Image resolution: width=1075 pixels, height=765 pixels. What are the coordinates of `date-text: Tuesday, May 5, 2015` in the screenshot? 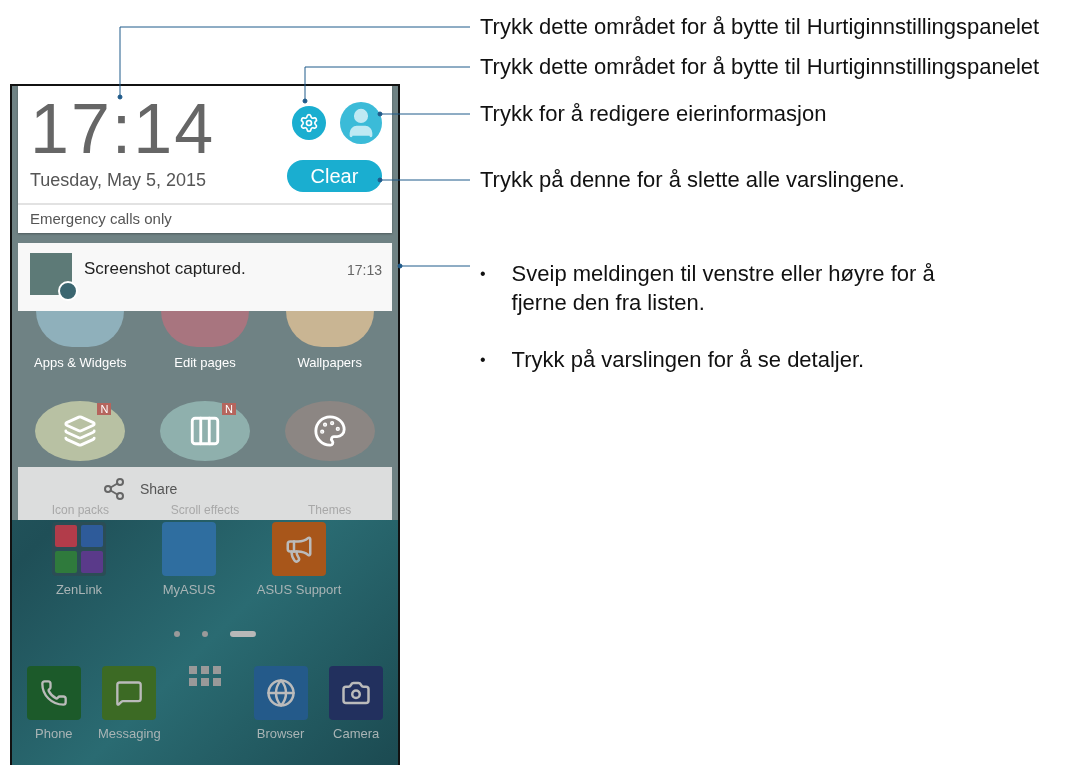 It's located at (119, 180).